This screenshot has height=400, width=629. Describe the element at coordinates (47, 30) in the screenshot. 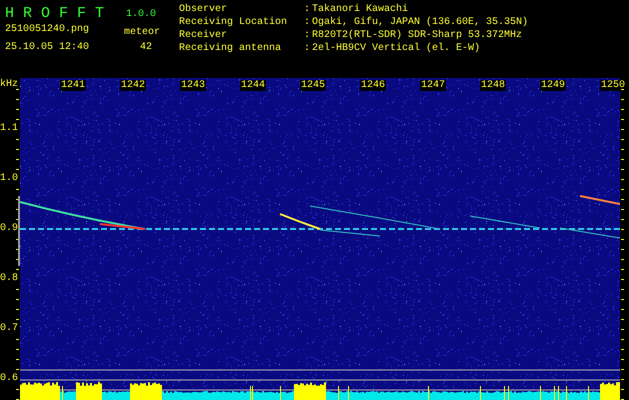

I see `file-name: 2510051240.png` at that location.